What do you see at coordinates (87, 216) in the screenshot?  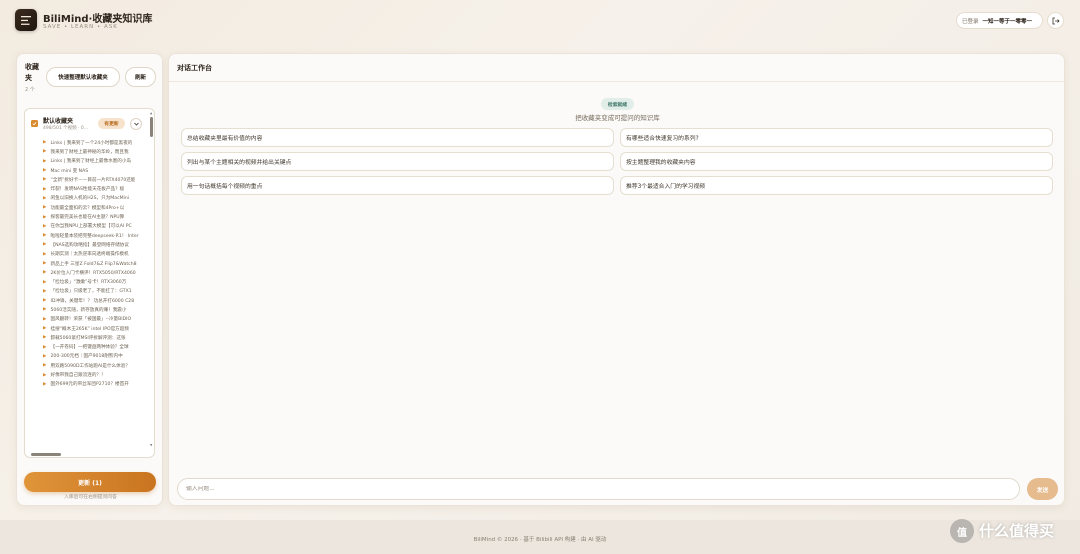 I see `list-item: ▶ 探客最完美长也能在AI主题？NPU算` at bounding box center [87, 216].